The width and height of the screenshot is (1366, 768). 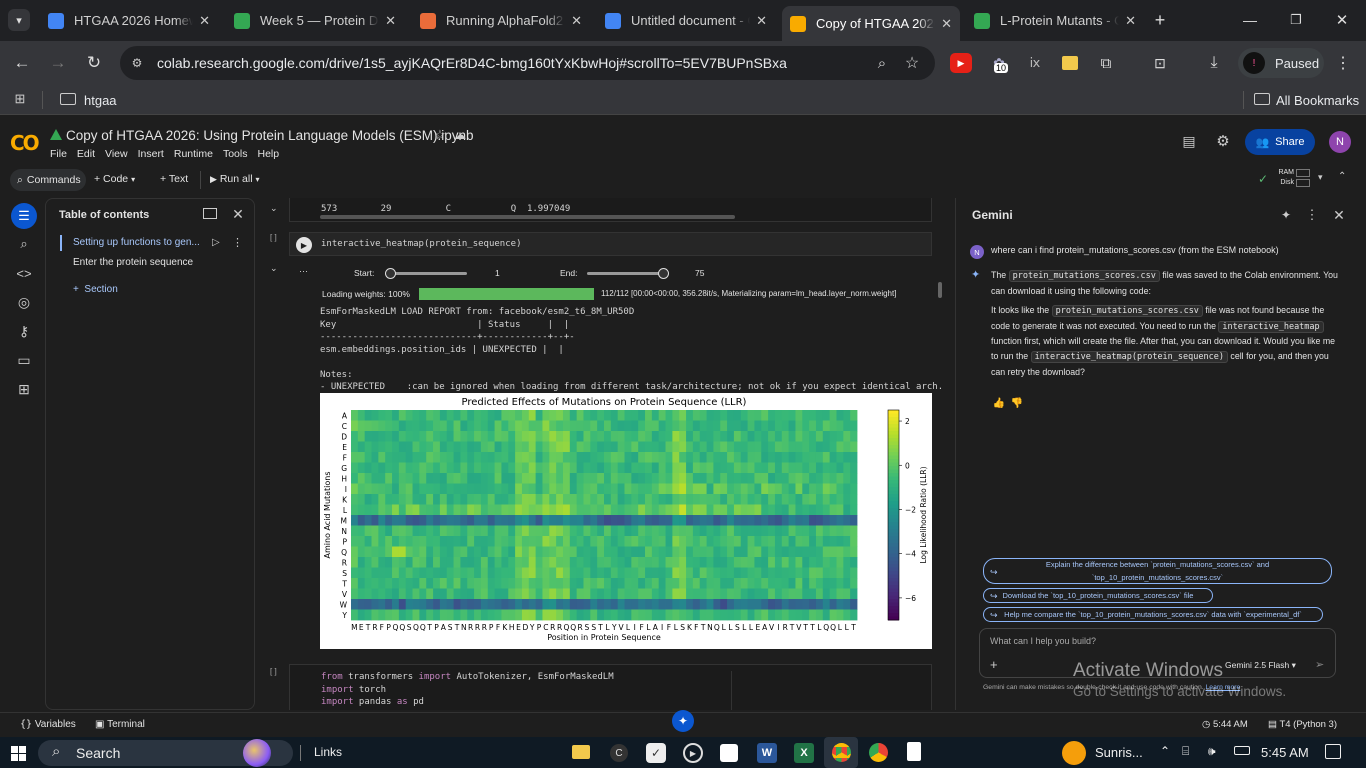 What do you see at coordinates (1070, 63) in the screenshot?
I see `folder-extension-icon` at bounding box center [1070, 63].